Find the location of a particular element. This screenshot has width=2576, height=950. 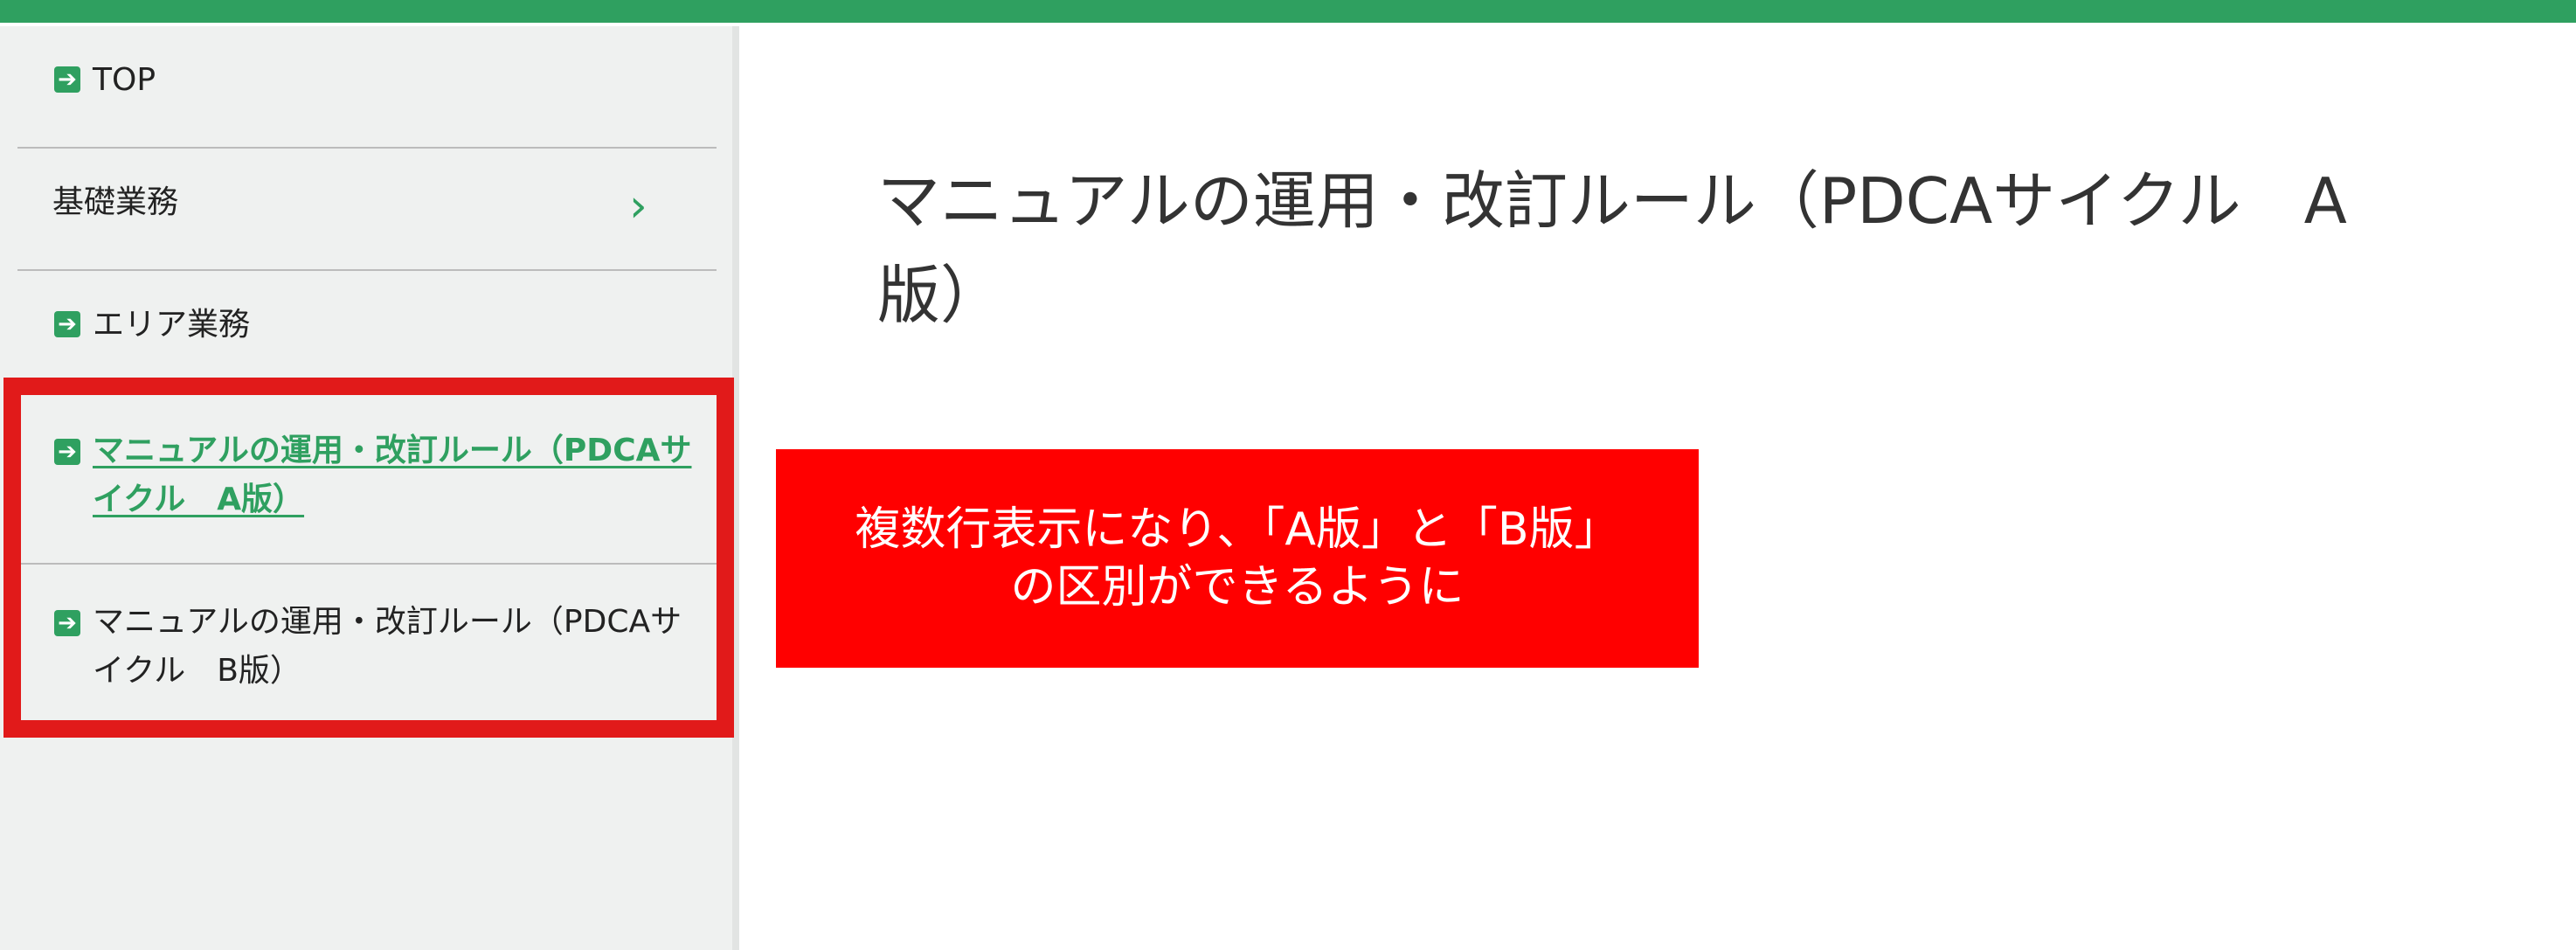

top-accent-bar is located at coordinates (1288, 11).